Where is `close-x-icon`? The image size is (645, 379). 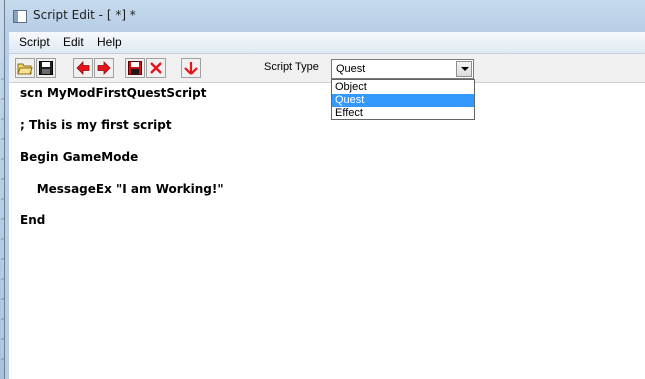 close-x-icon is located at coordinates (156, 68).